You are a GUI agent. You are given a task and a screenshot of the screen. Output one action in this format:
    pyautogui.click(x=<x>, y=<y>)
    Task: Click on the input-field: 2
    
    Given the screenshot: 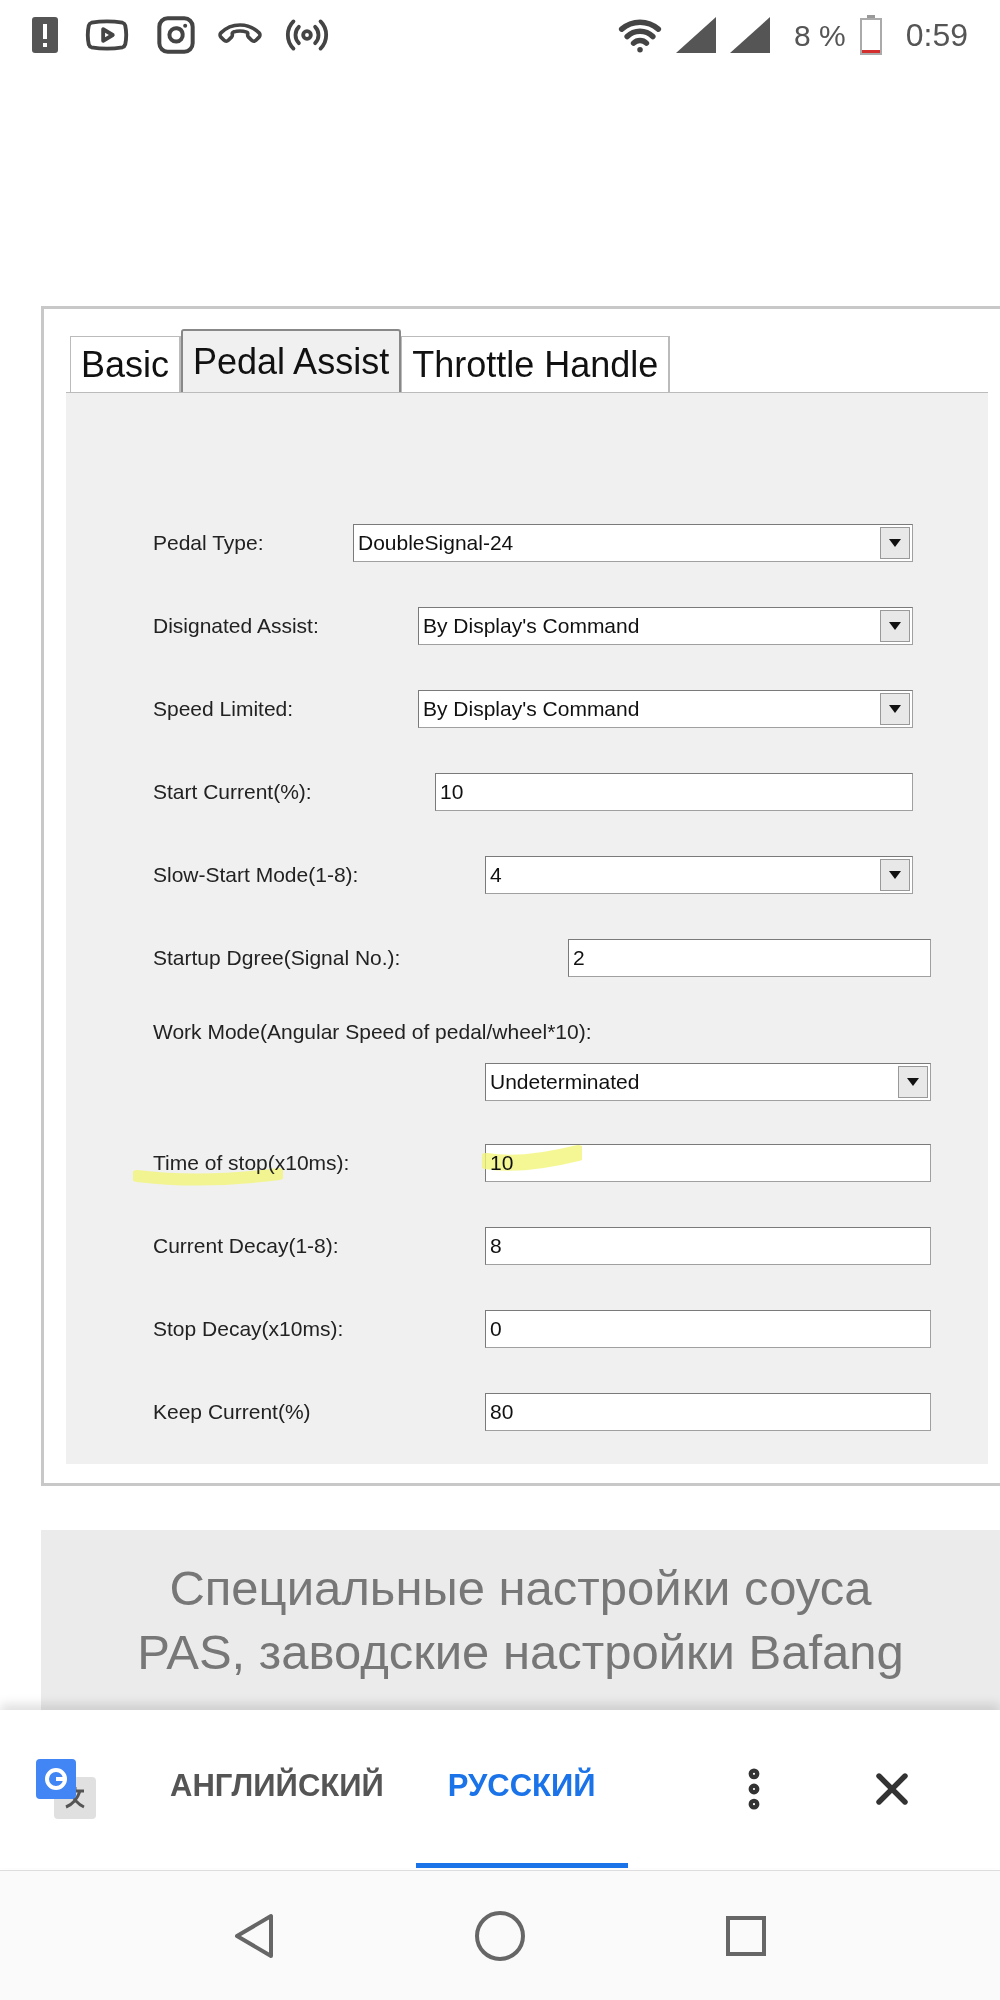 What is the action you would take?
    pyautogui.click(x=749, y=957)
    